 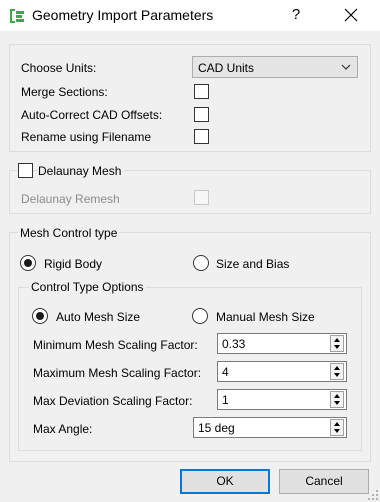 What do you see at coordinates (201, 197) in the screenshot?
I see `delaunay-remesh-checkbox` at bounding box center [201, 197].